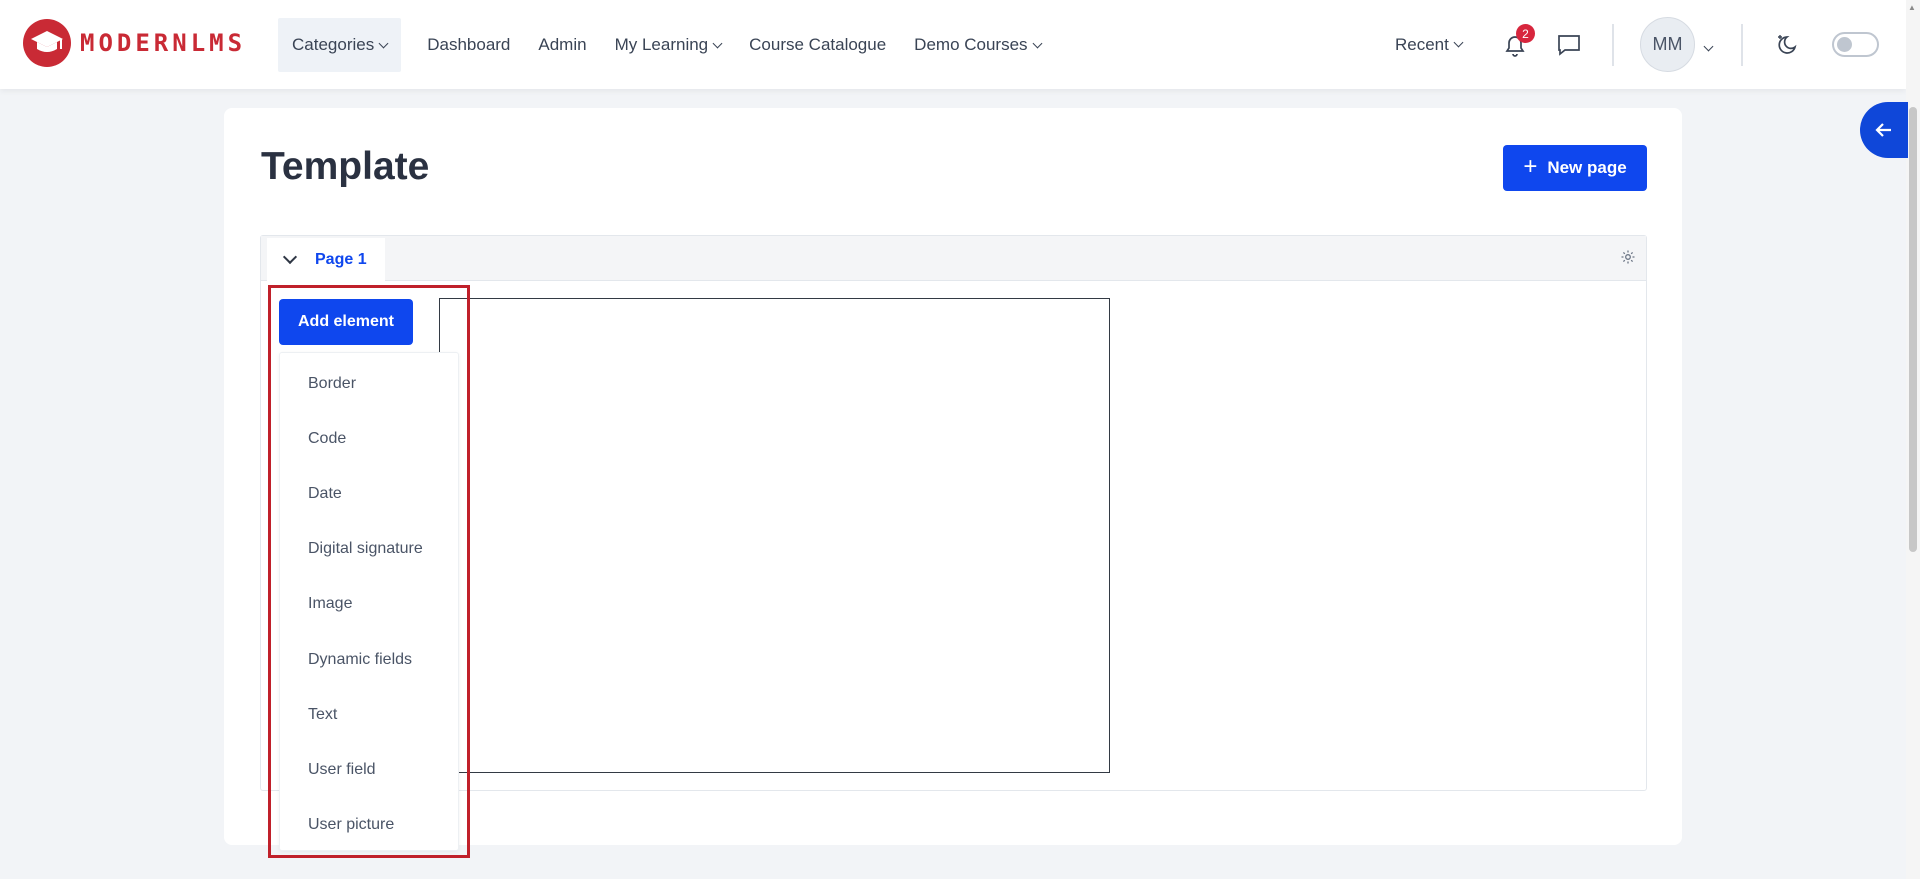  Describe the element at coordinates (1708, 46) in the screenshot. I see `user-menu-chevron-icon` at that location.